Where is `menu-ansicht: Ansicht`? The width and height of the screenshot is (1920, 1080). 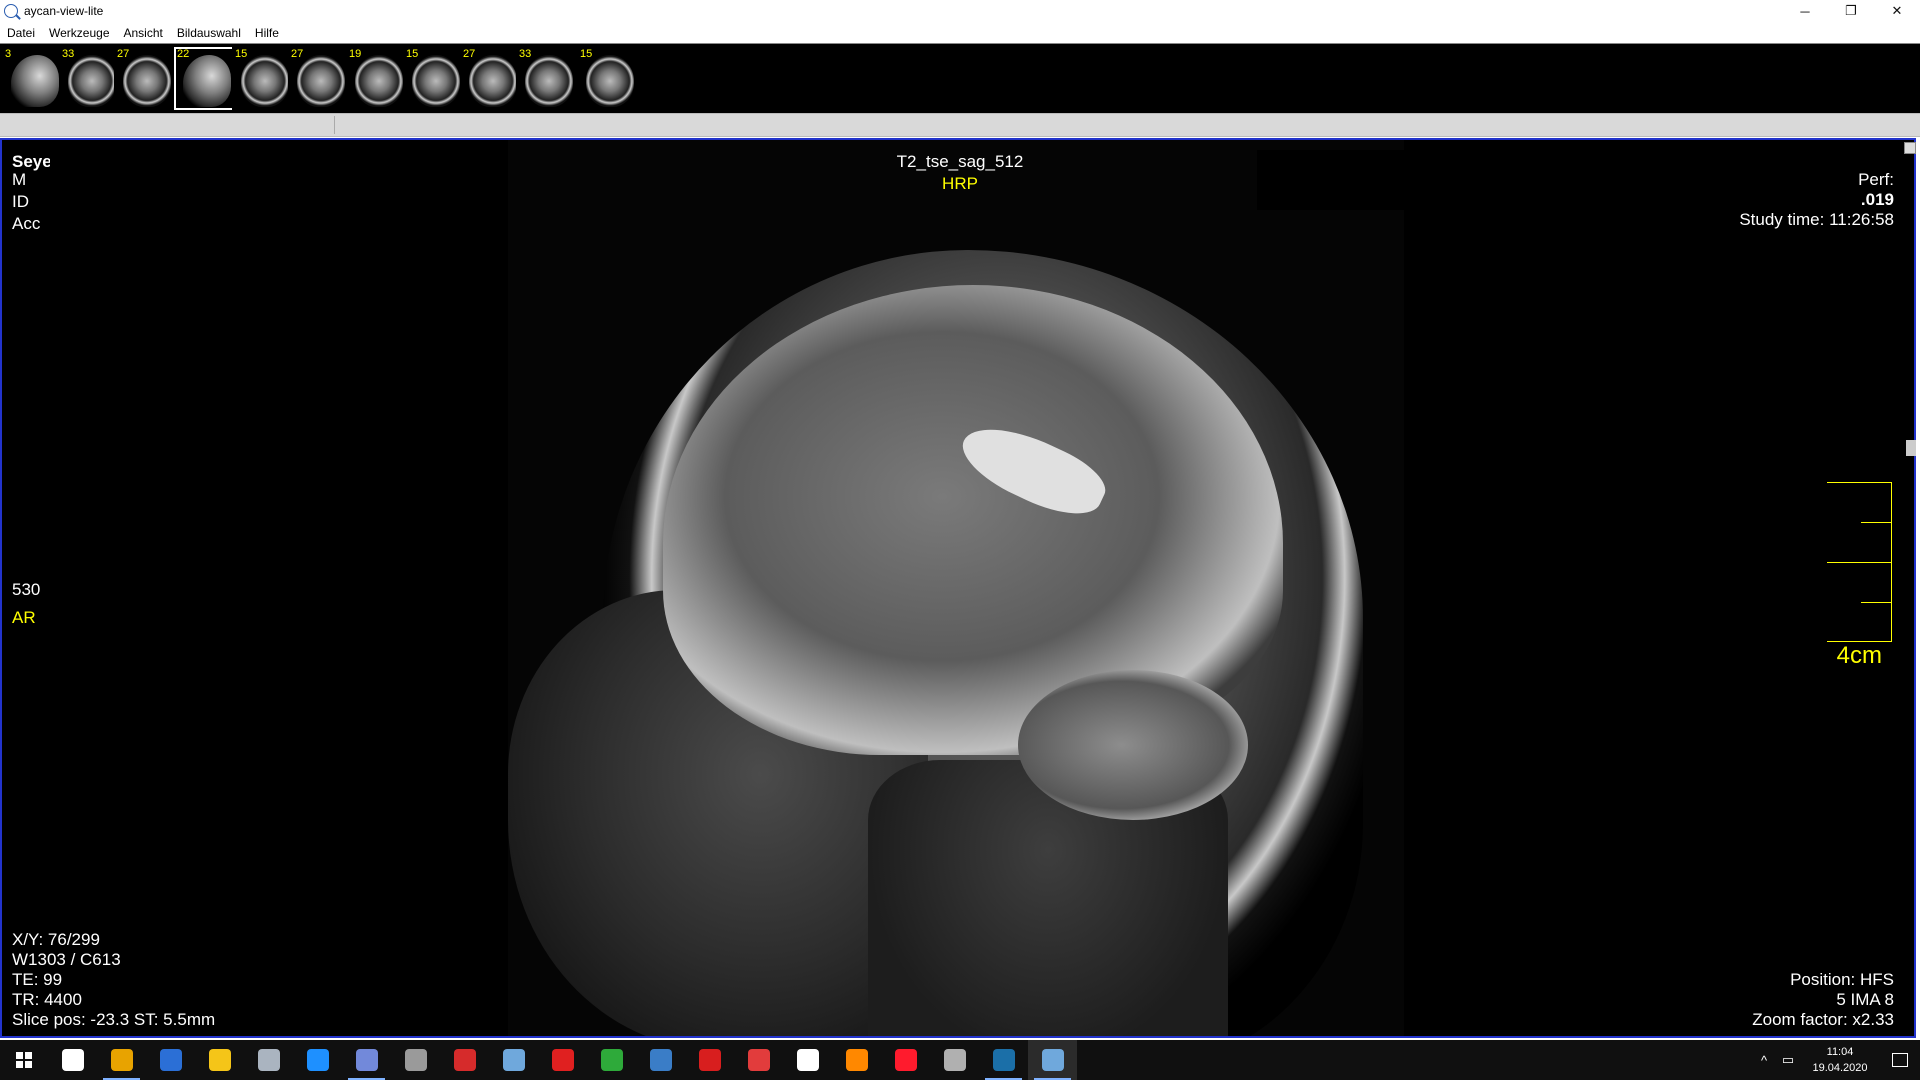 menu-ansicht: Ansicht is located at coordinates (143, 33).